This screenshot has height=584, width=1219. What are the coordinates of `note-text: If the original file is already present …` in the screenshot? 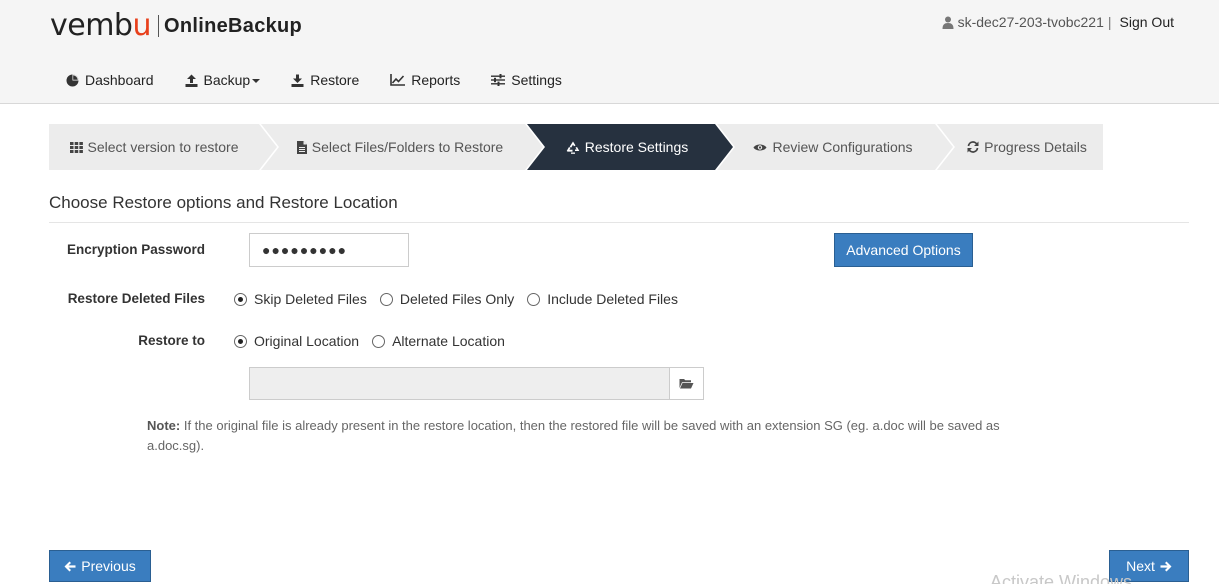 It's located at (573, 435).